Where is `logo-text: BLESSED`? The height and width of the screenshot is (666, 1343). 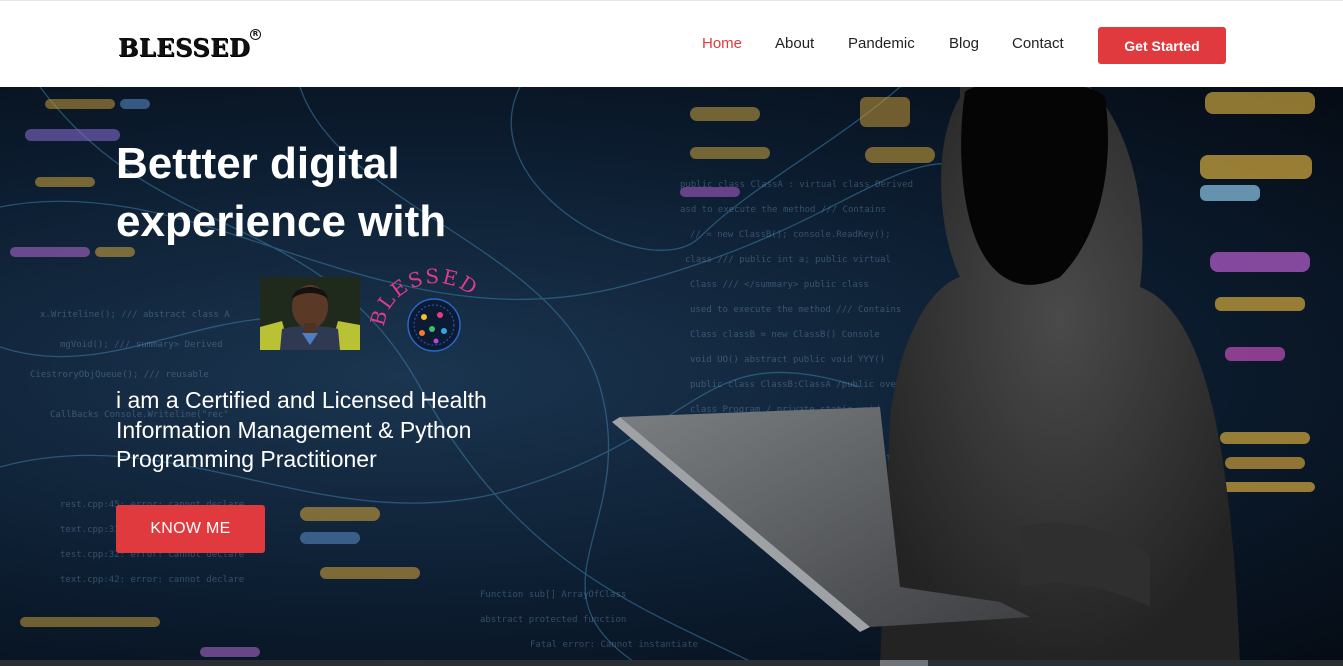
logo-text: BLESSED is located at coordinates (184, 47).